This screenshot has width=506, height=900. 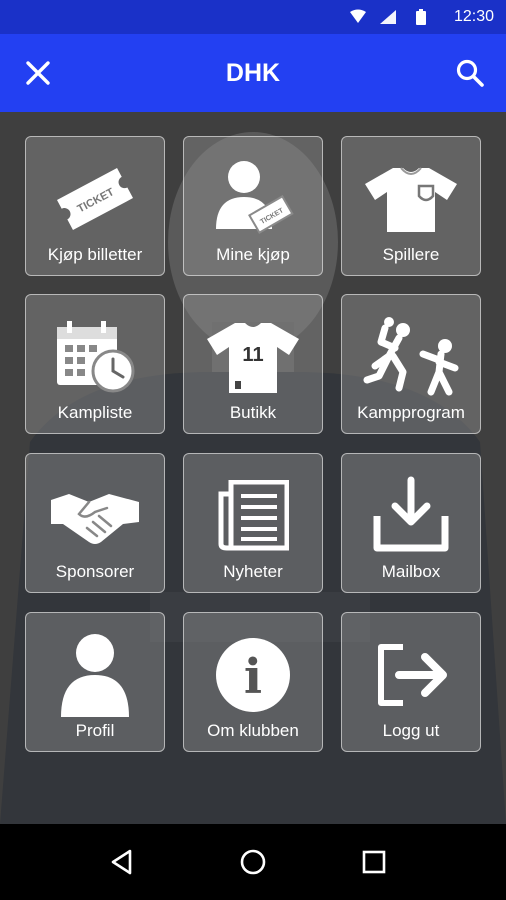 I want to click on tile-label: Om klubben, so click(x=253, y=730).